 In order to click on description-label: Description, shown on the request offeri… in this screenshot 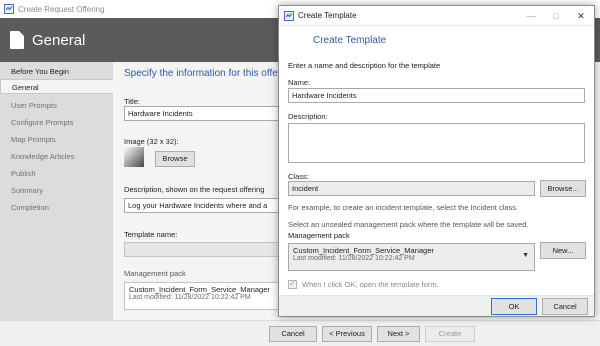, I will do `click(194, 189)`.